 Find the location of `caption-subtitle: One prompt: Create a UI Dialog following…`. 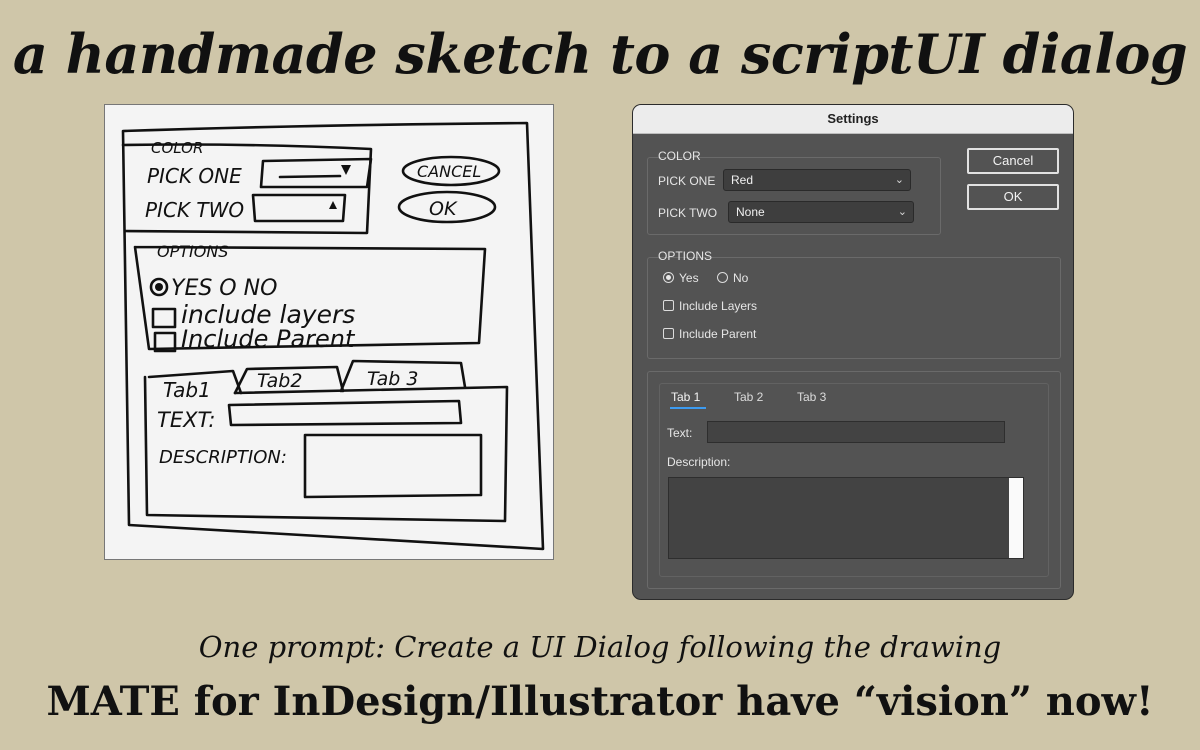

caption-subtitle: One prompt: Create a UI Dialog following… is located at coordinates (600, 647).